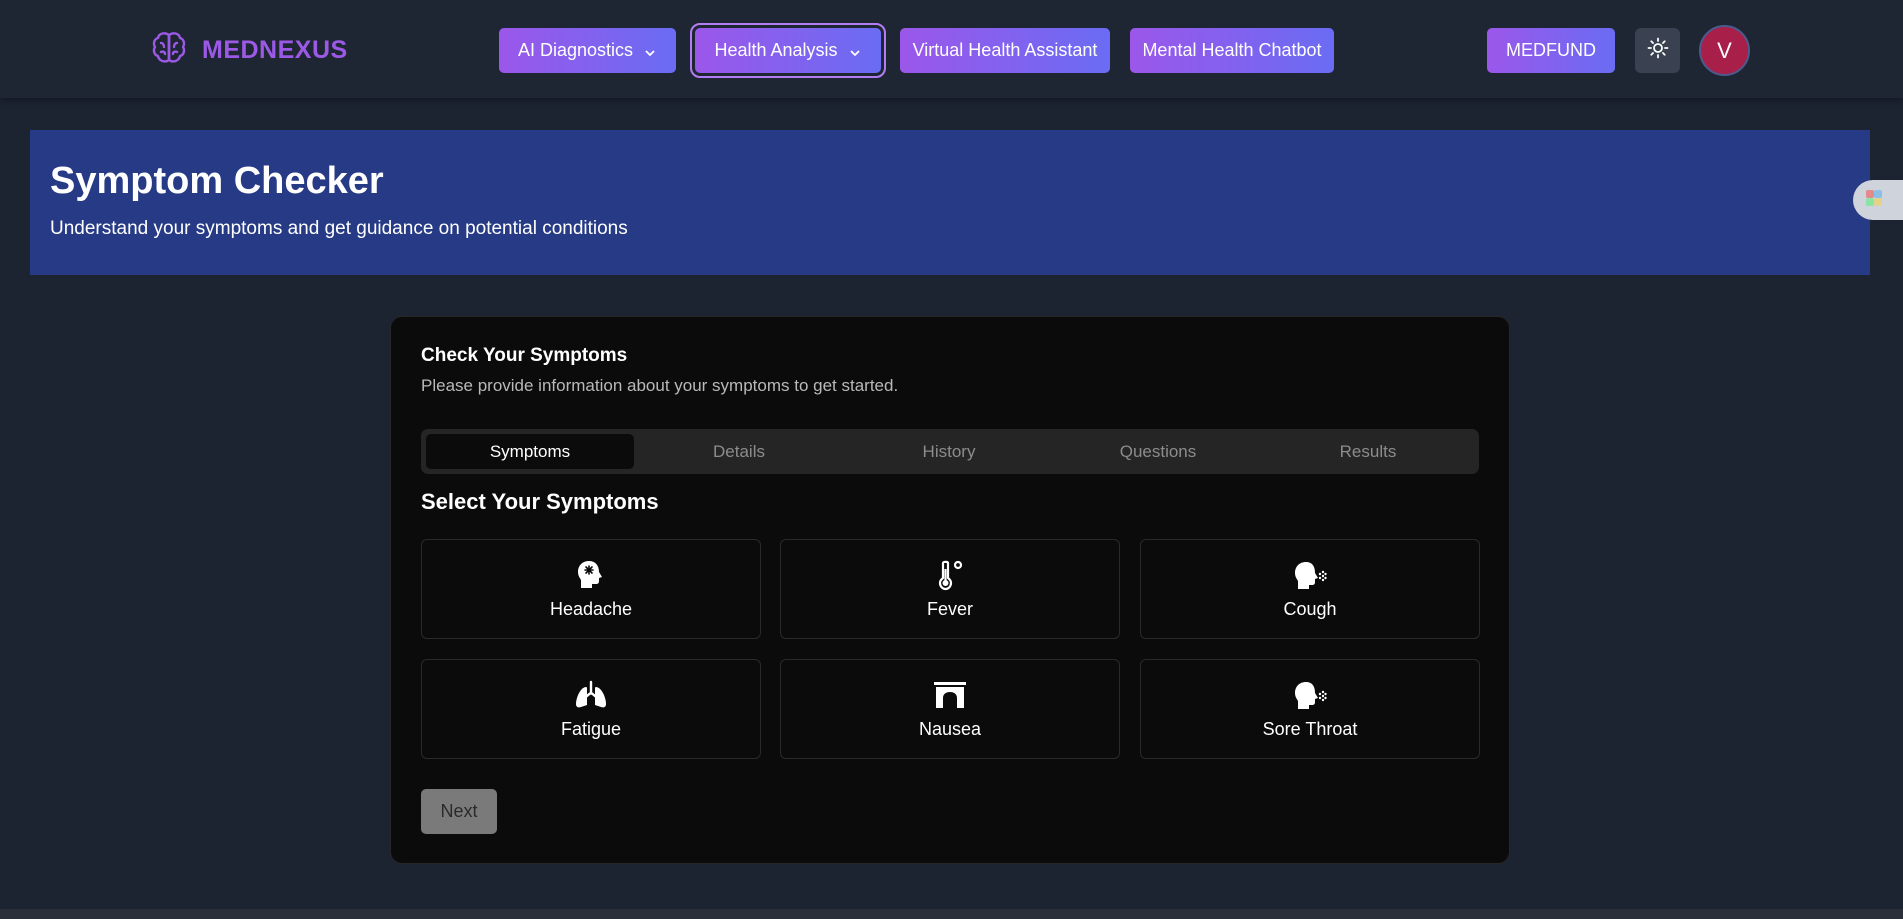 The image size is (1903, 919). I want to click on nav-virtual-assistant-button: Virtual Health Assistant, so click(1005, 50).